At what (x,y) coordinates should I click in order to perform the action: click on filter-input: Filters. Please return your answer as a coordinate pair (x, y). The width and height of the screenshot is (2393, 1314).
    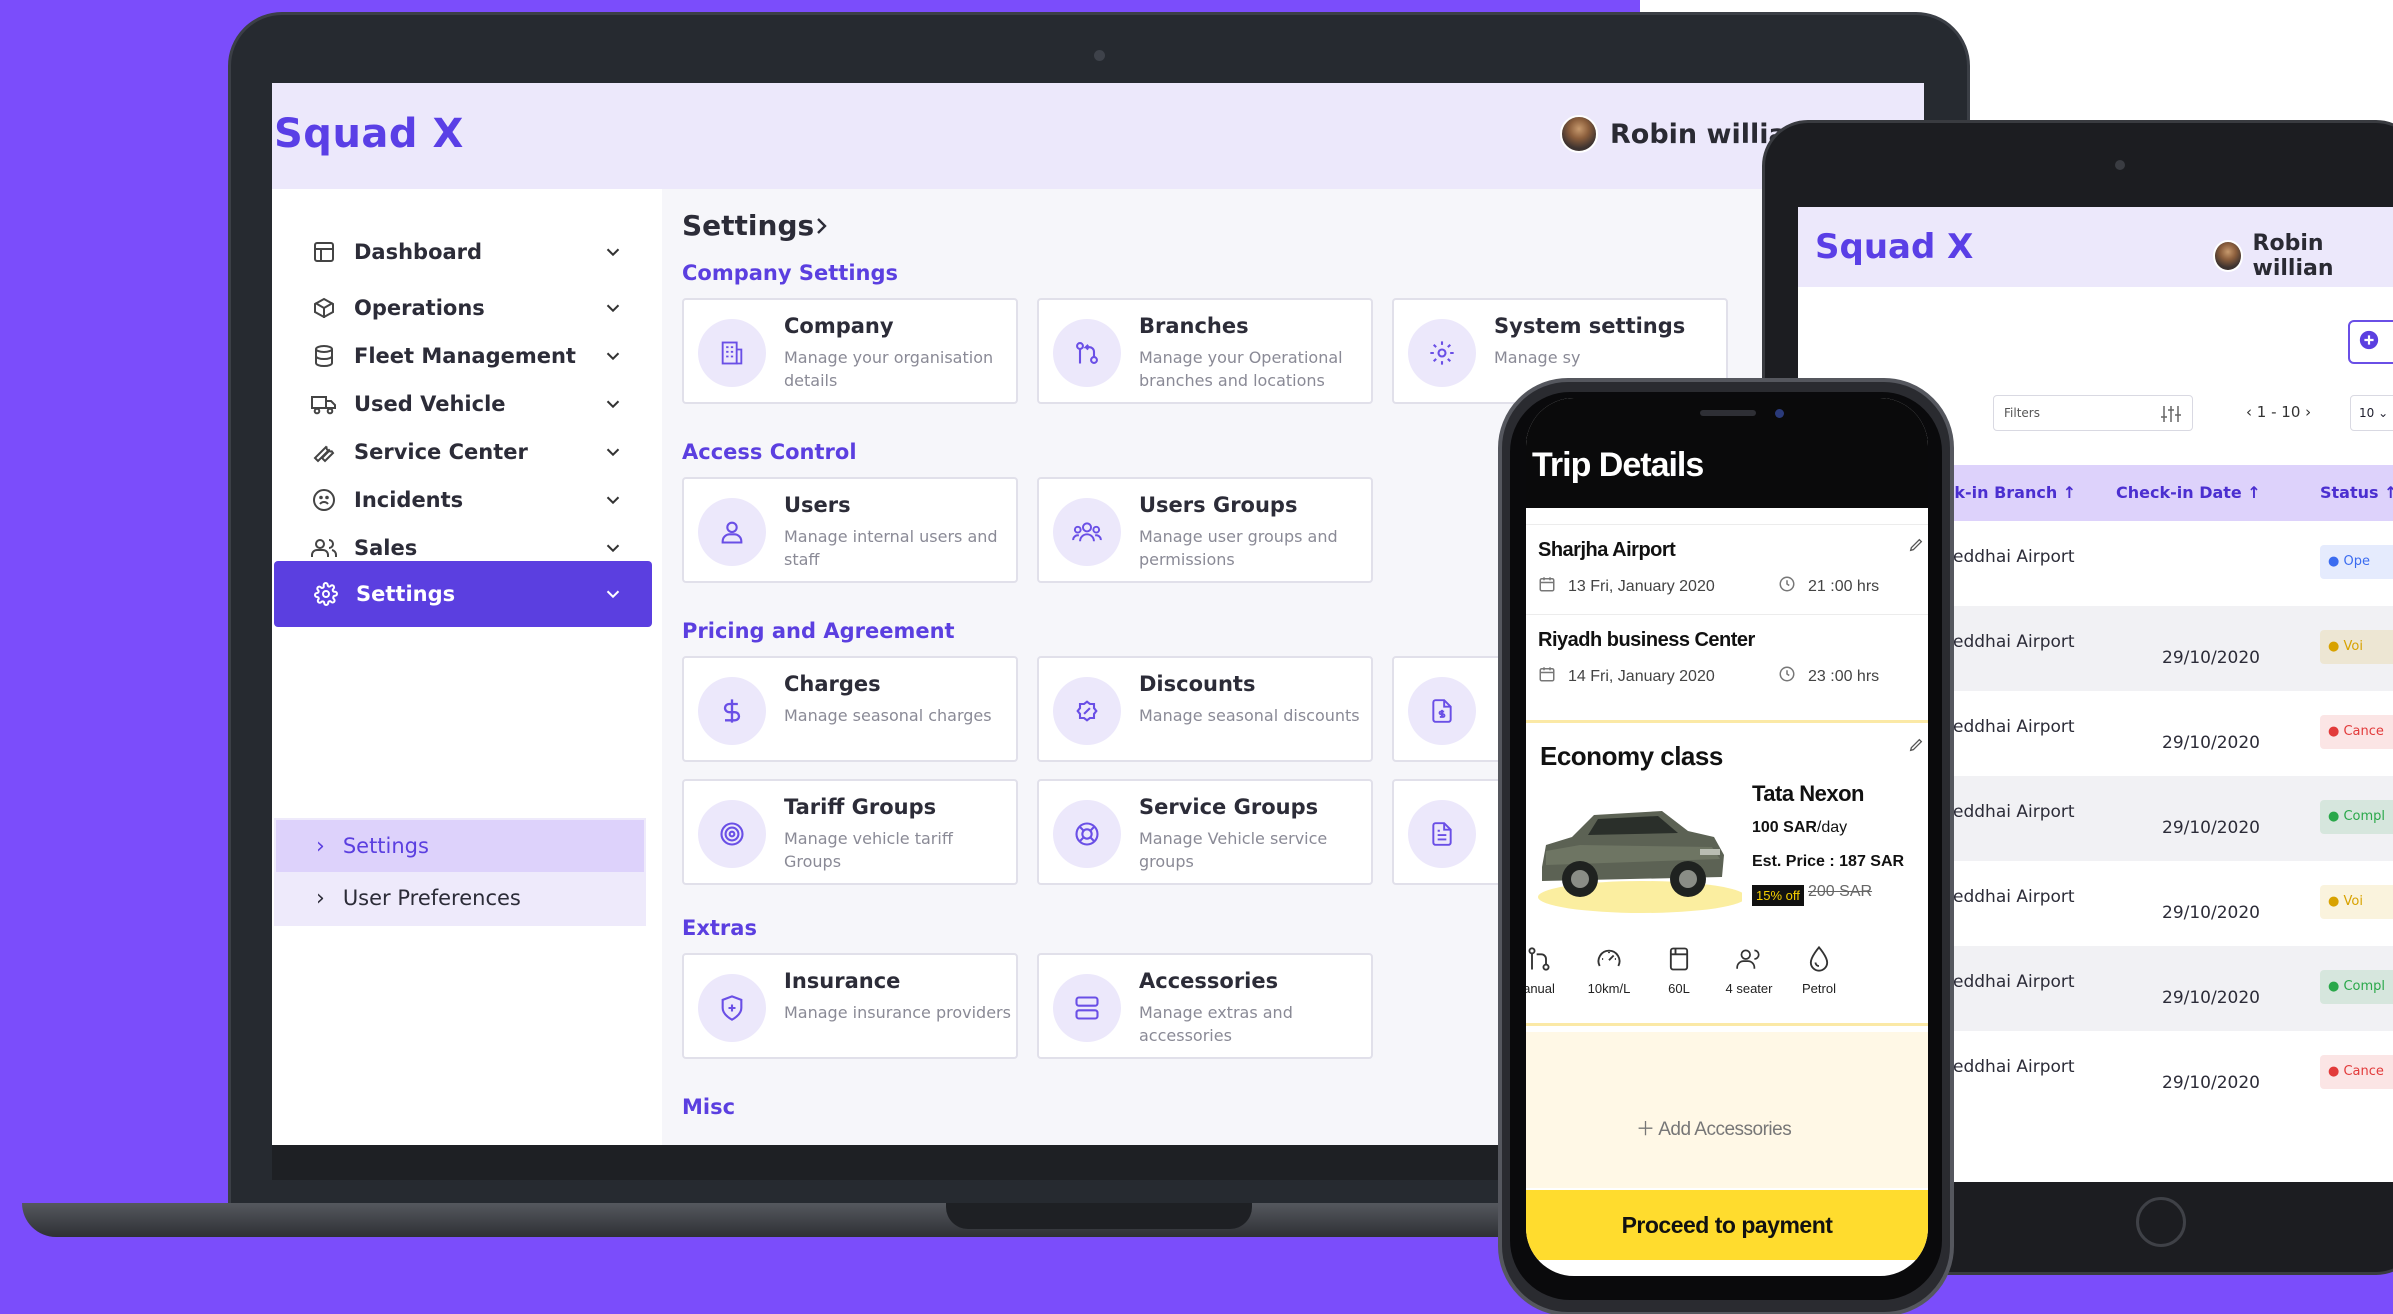
    Looking at the image, I should click on (2093, 413).